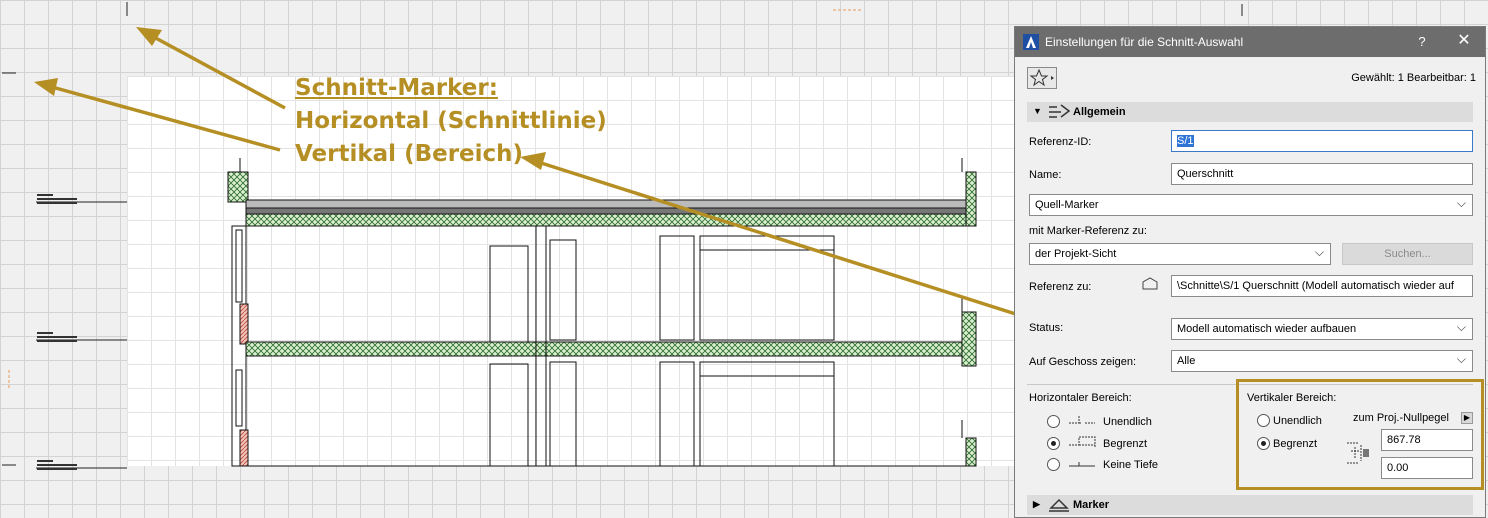 This screenshot has height=518, width=1488. Describe the element at coordinates (1053, 464) in the screenshot. I see `horizontal-keine-tiefe-radio` at that location.